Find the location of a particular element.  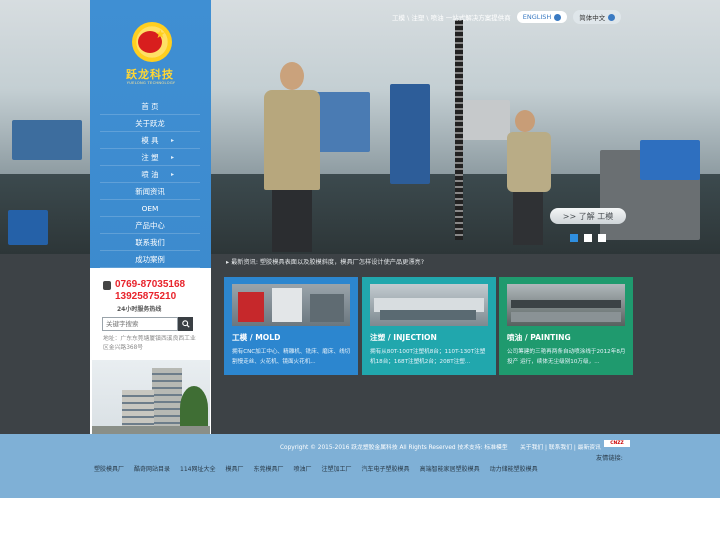

lang-english-label: ENGLISH is located at coordinates (537, 17).